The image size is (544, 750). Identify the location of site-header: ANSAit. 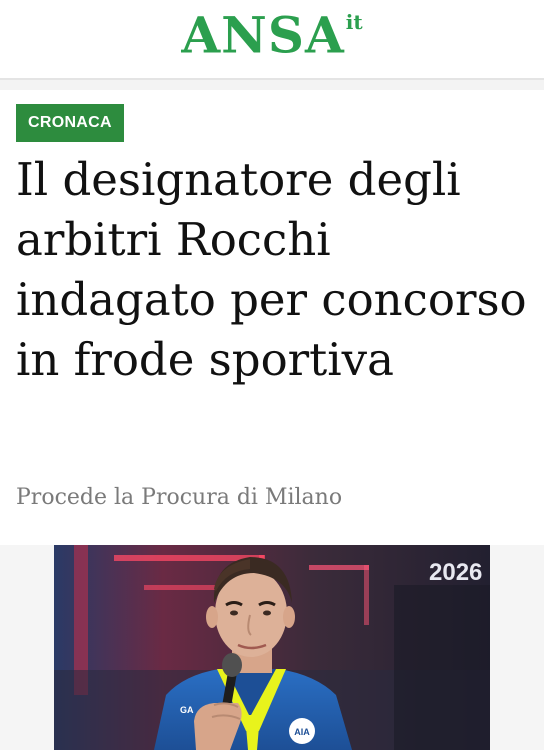
(272, 40).